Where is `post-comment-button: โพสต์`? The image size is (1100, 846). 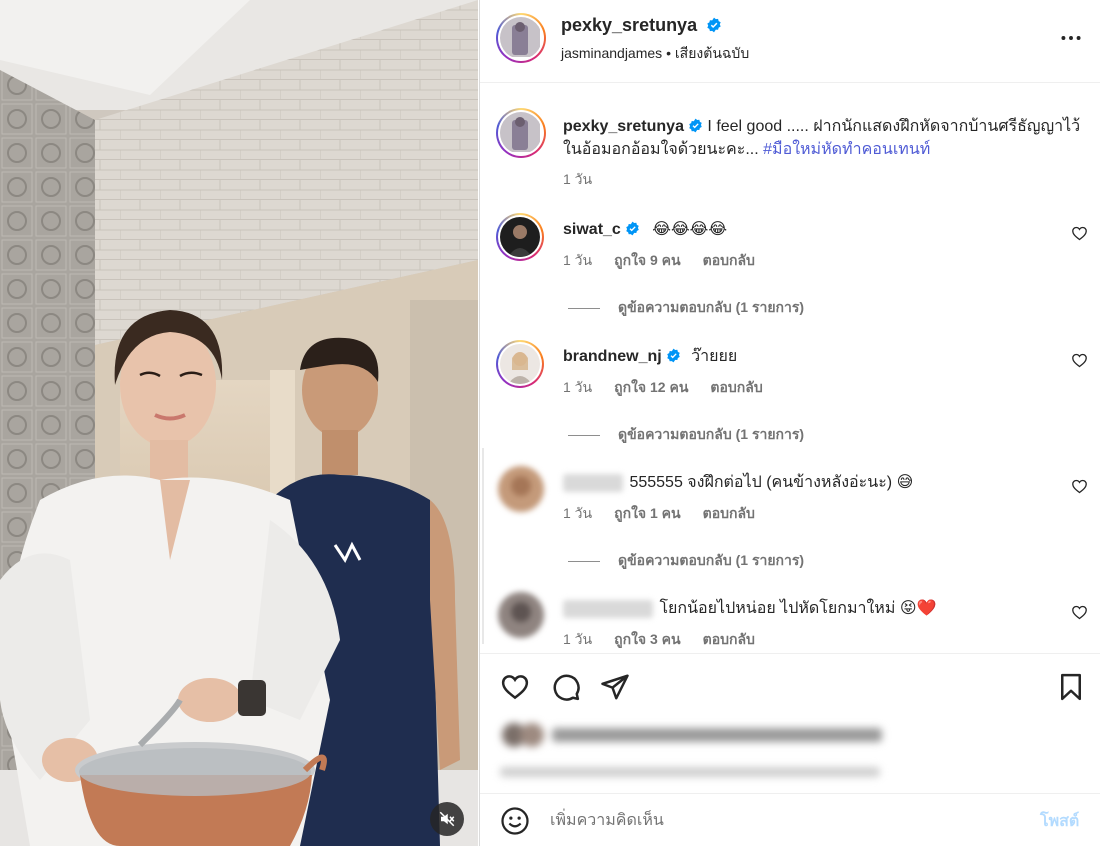 post-comment-button: โพสต์ is located at coordinates (1059, 821).